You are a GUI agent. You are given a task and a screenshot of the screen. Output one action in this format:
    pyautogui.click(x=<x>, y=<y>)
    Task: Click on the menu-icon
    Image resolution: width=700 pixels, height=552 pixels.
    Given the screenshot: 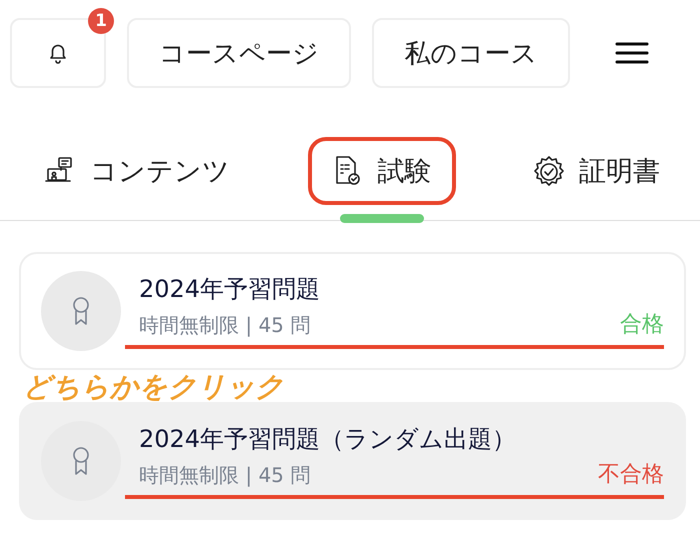 What is the action you would take?
    pyautogui.click(x=632, y=53)
    